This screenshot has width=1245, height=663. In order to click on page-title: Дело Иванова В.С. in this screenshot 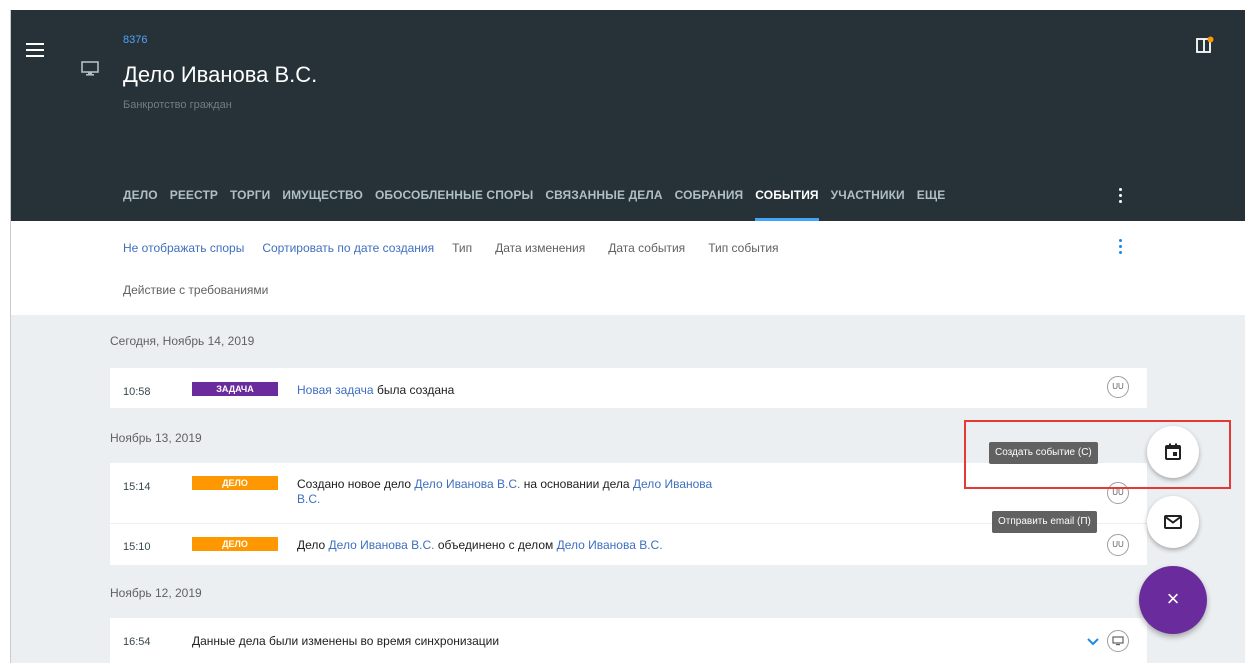, I will do `click(220, 74)`.